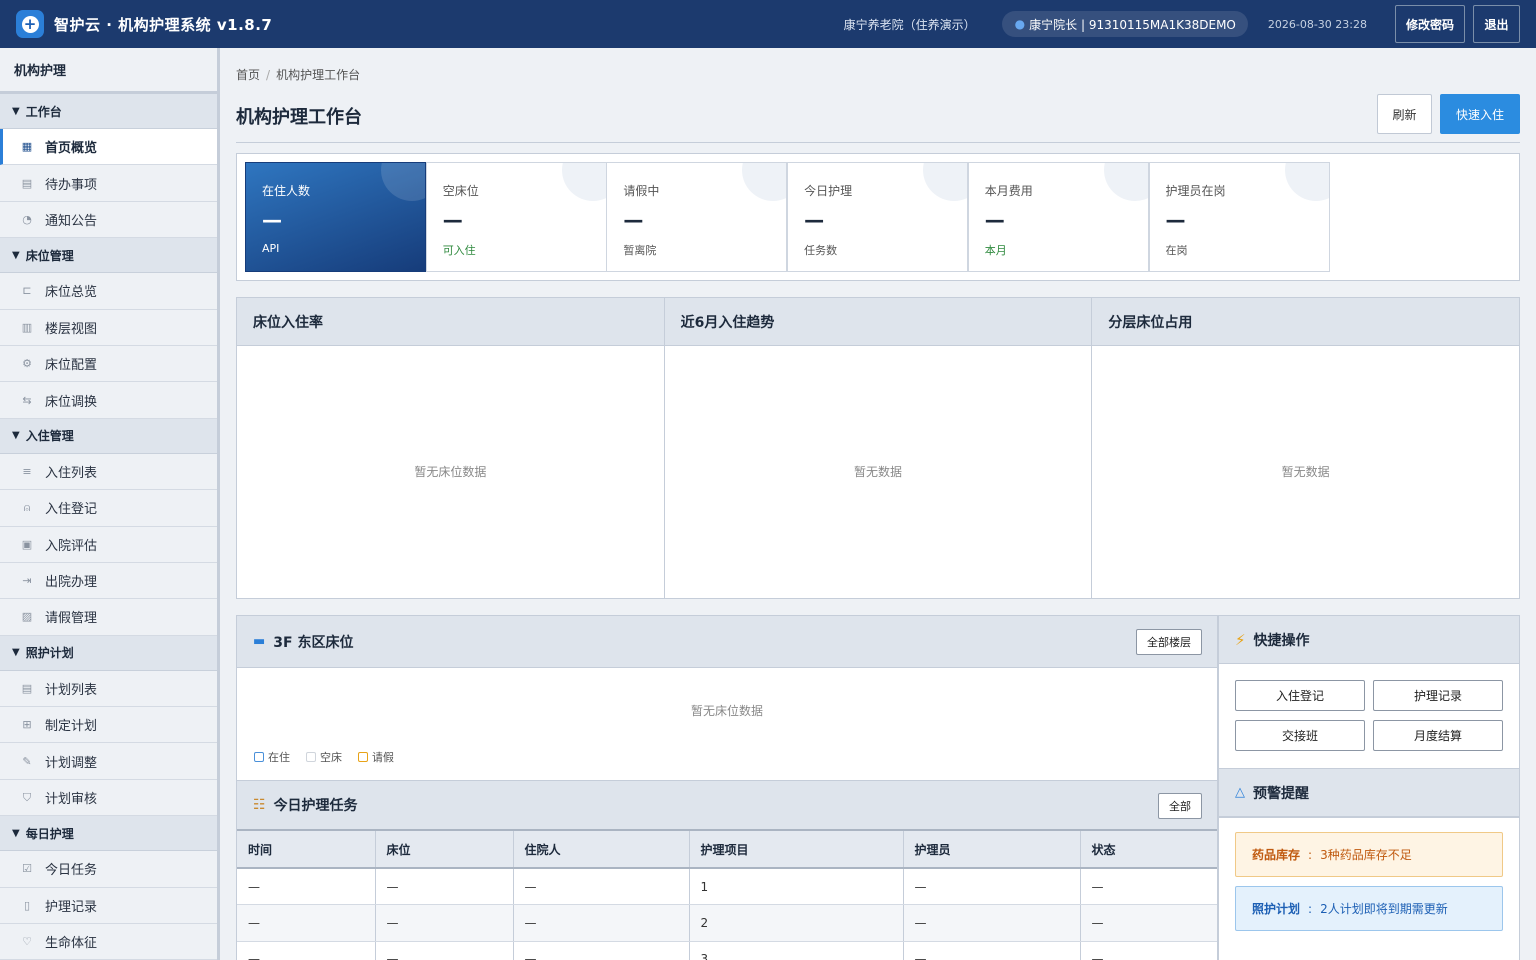  Describe the element at coordinates (108, 653) in the screenshot. I see `sidebar-group: ▼ 照护计划` at that location.